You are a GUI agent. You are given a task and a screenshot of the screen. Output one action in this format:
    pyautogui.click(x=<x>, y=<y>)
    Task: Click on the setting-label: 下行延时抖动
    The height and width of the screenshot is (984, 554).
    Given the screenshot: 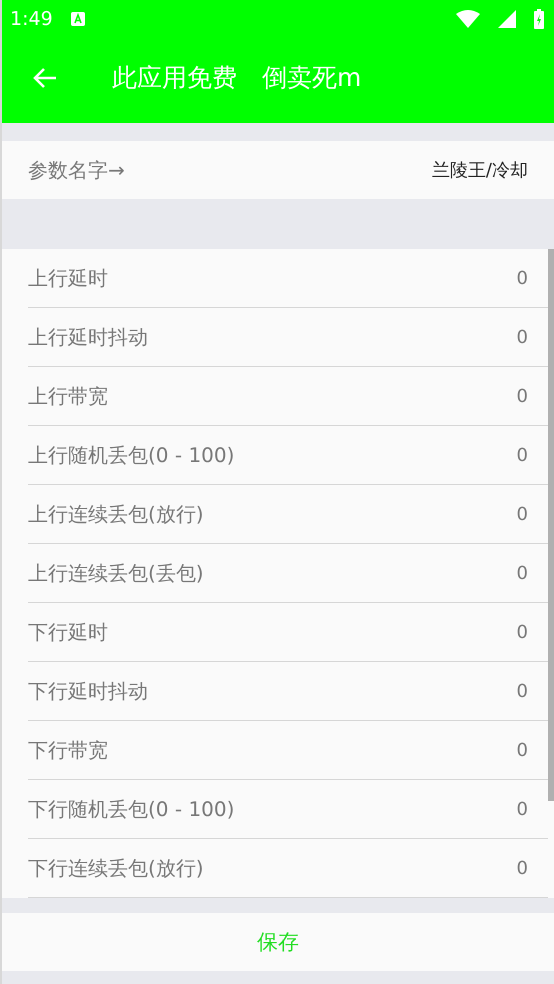 What is the action you would take?
    pyautogui.click(x=88, y=691)
    